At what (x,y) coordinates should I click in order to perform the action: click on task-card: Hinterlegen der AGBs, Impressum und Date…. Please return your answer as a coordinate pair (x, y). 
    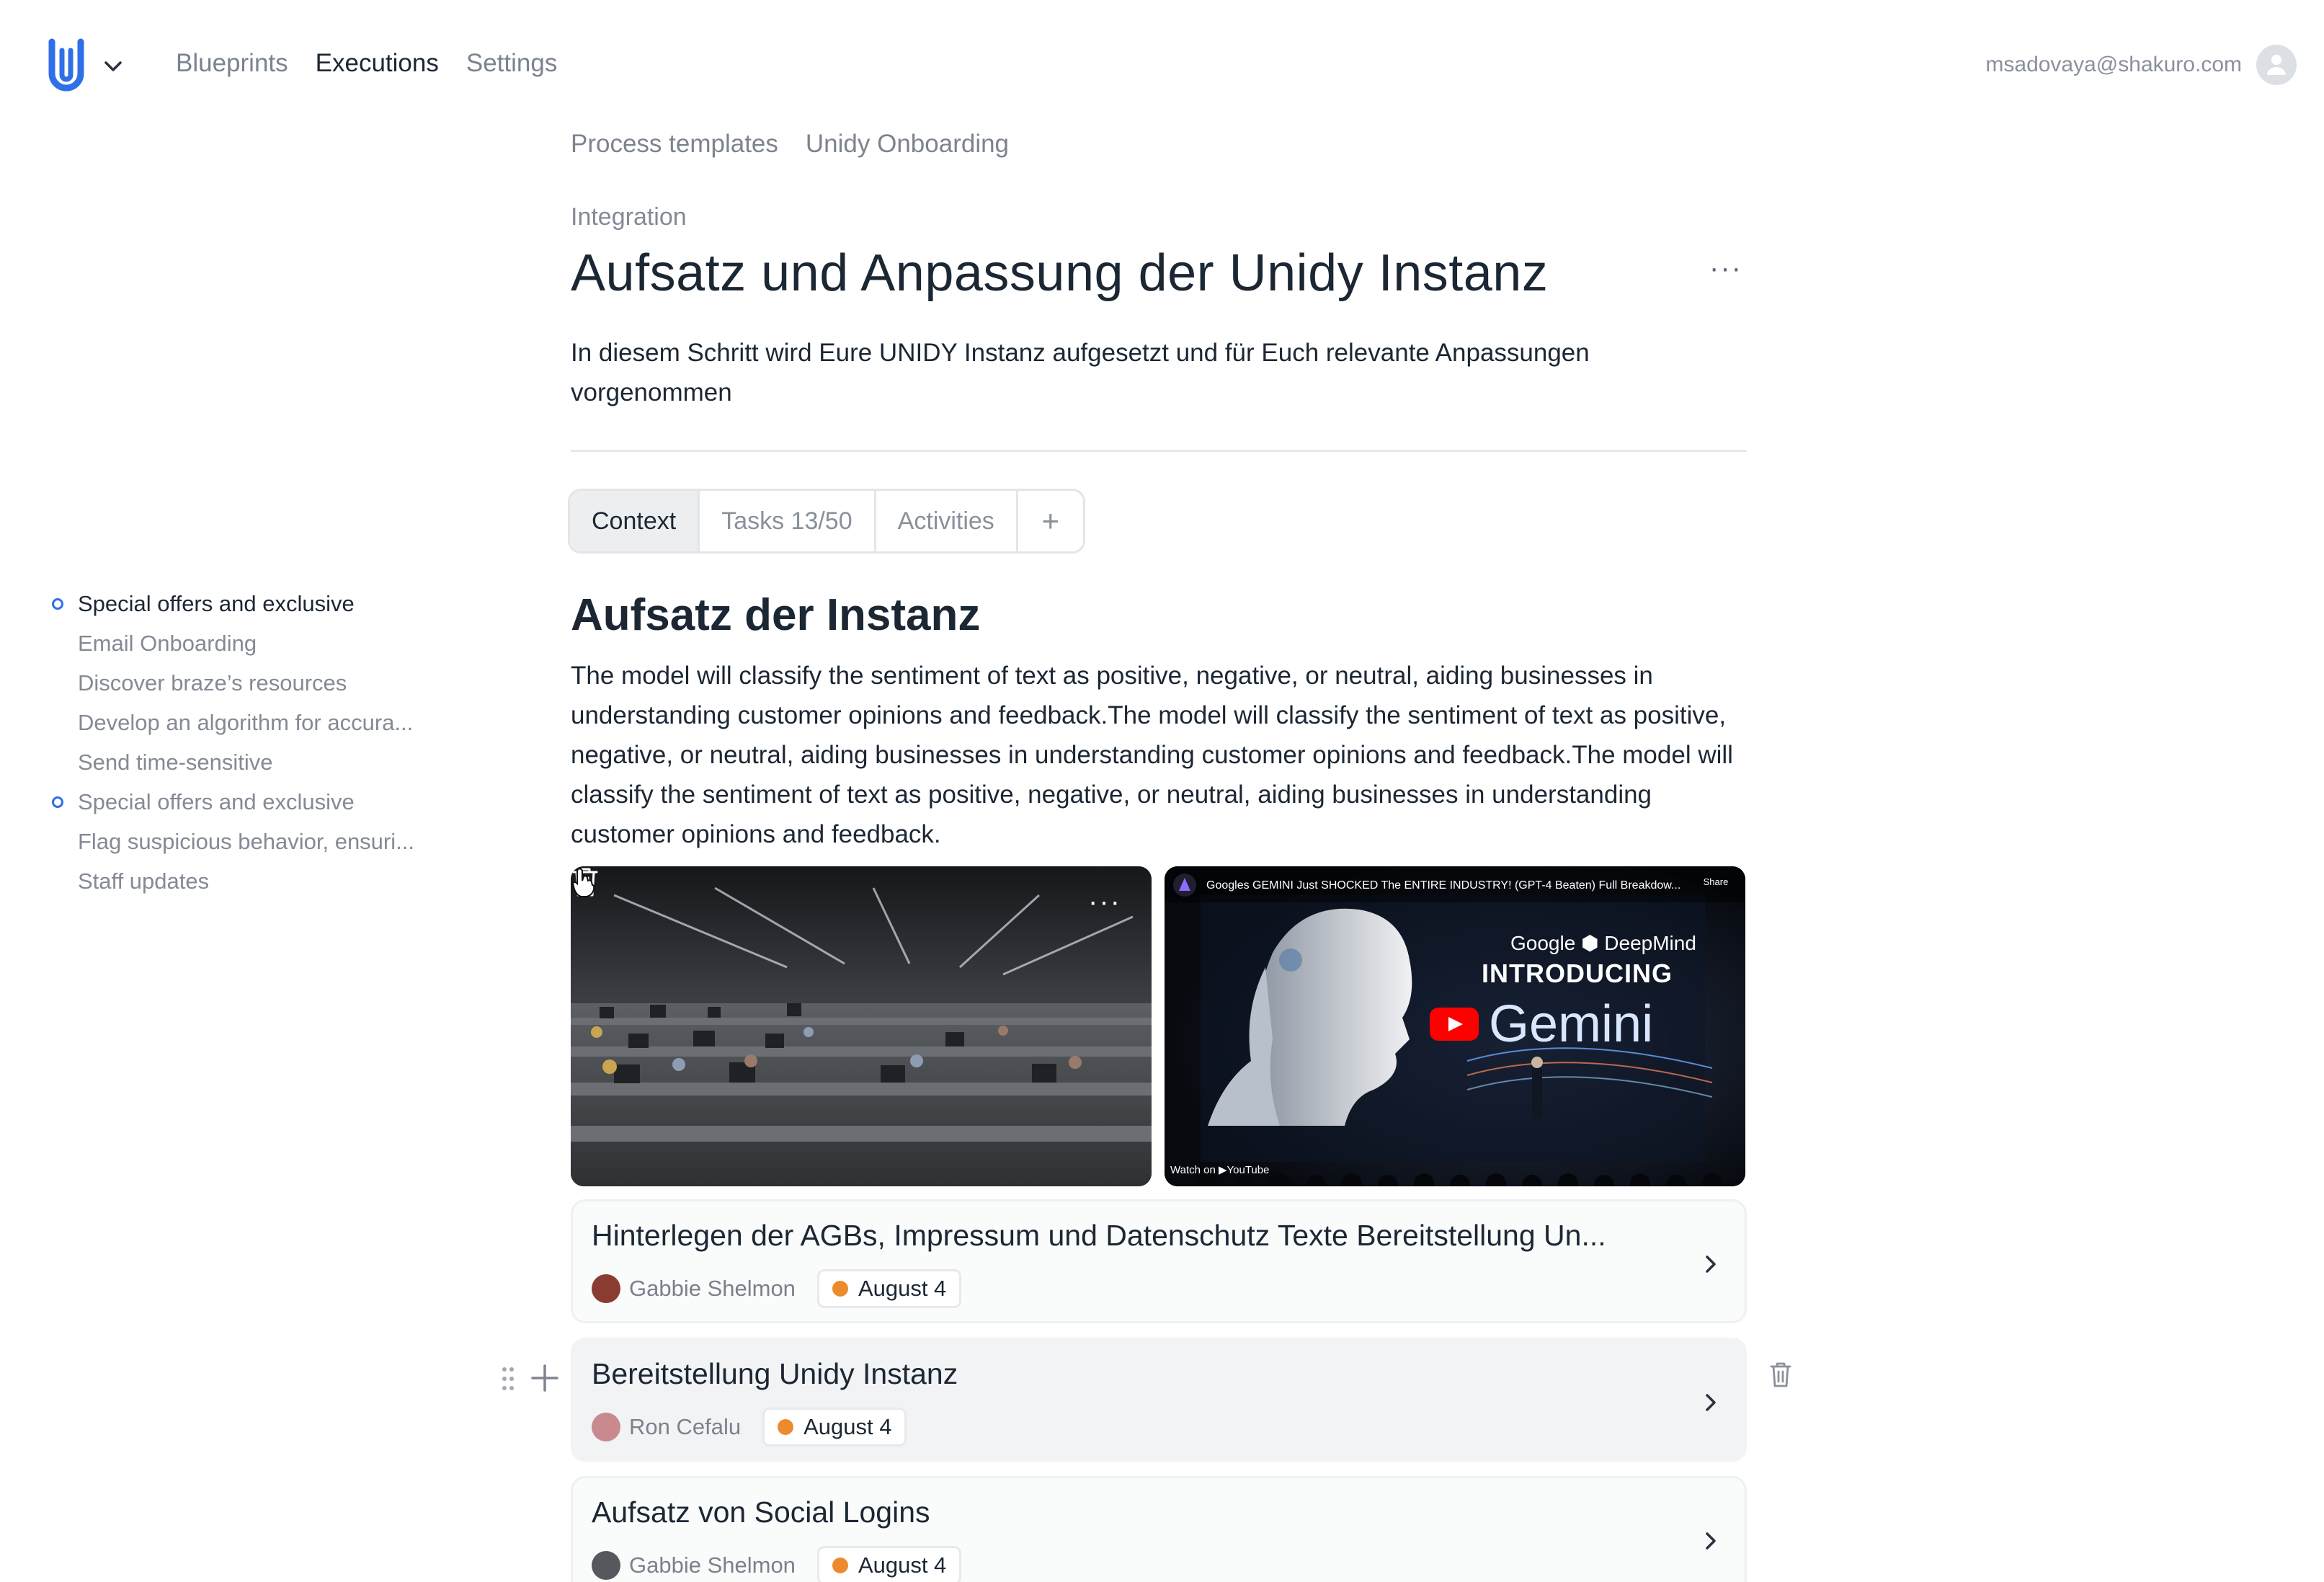
    Looking at the image, I should click on (1159, 1261).